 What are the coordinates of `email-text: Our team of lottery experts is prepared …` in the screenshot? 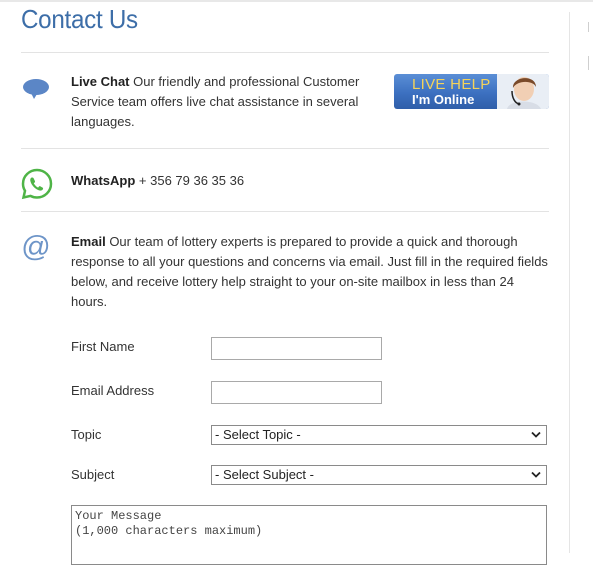 It's located at (313, 241).